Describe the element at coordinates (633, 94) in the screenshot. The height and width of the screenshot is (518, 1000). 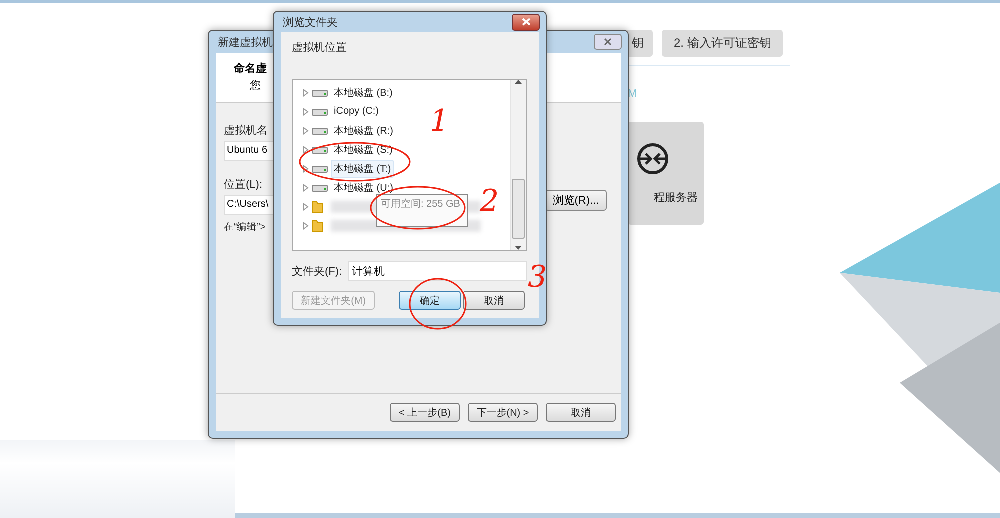
I see `section-label: M` at that location.